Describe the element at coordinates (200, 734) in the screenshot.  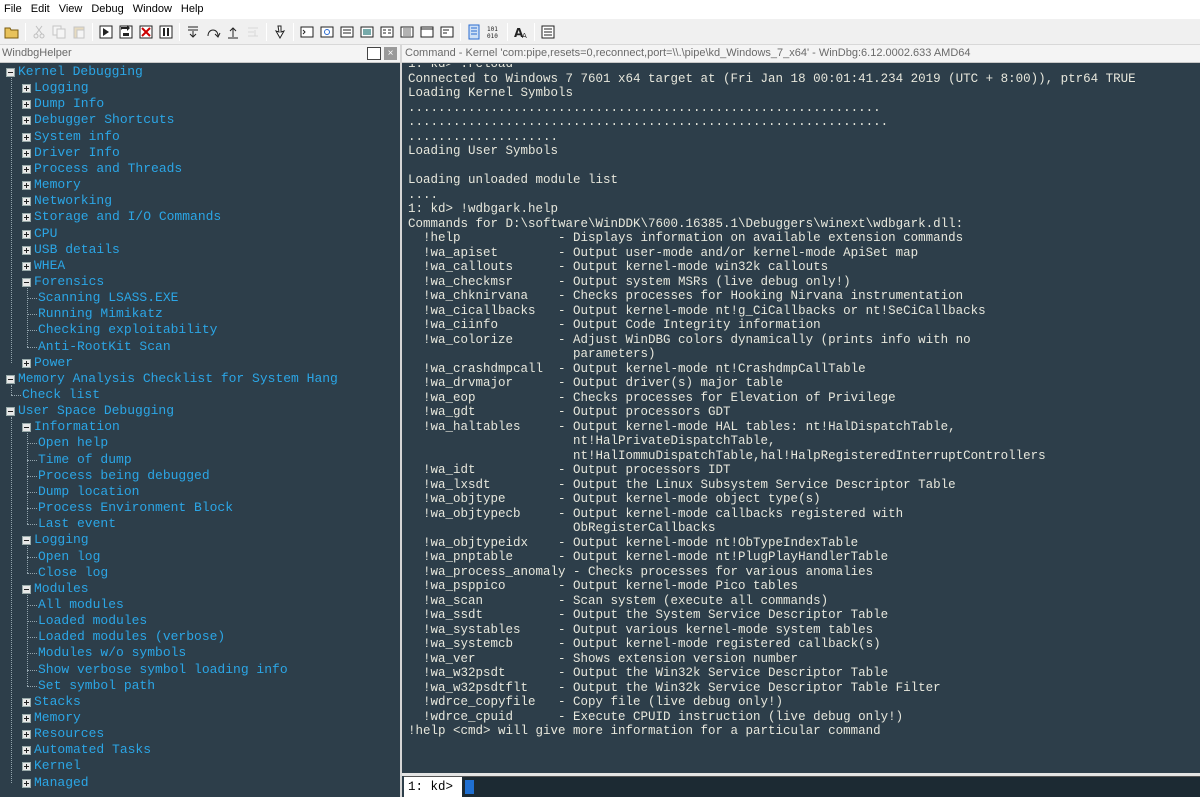
I see `tree-node-item: Resources` at that location.